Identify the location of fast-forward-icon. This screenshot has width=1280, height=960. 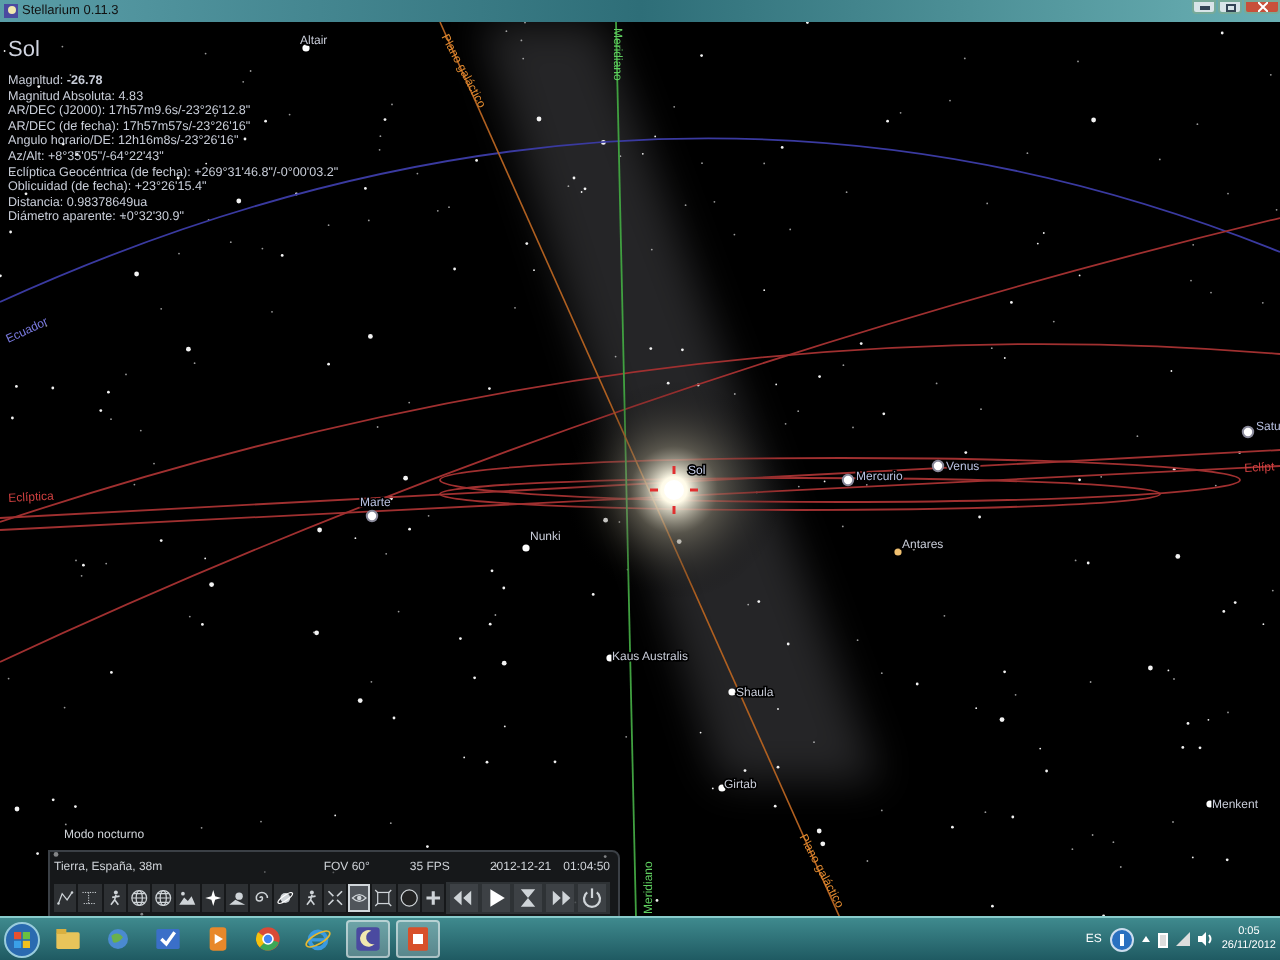
(560, 898).